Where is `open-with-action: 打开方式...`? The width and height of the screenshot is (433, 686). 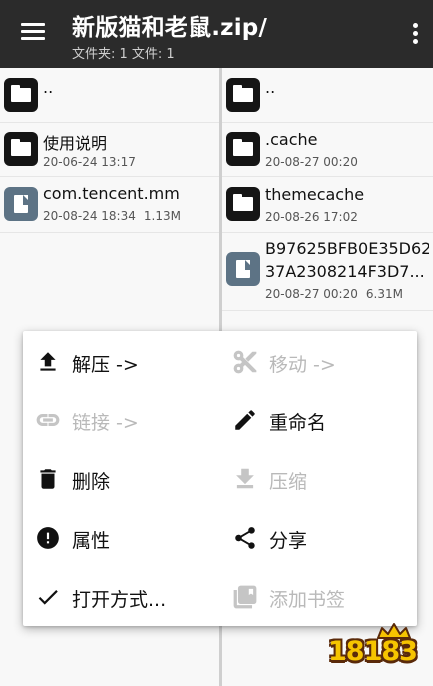 open-with-action: 打开方式... is located at coordinates (118, 597).